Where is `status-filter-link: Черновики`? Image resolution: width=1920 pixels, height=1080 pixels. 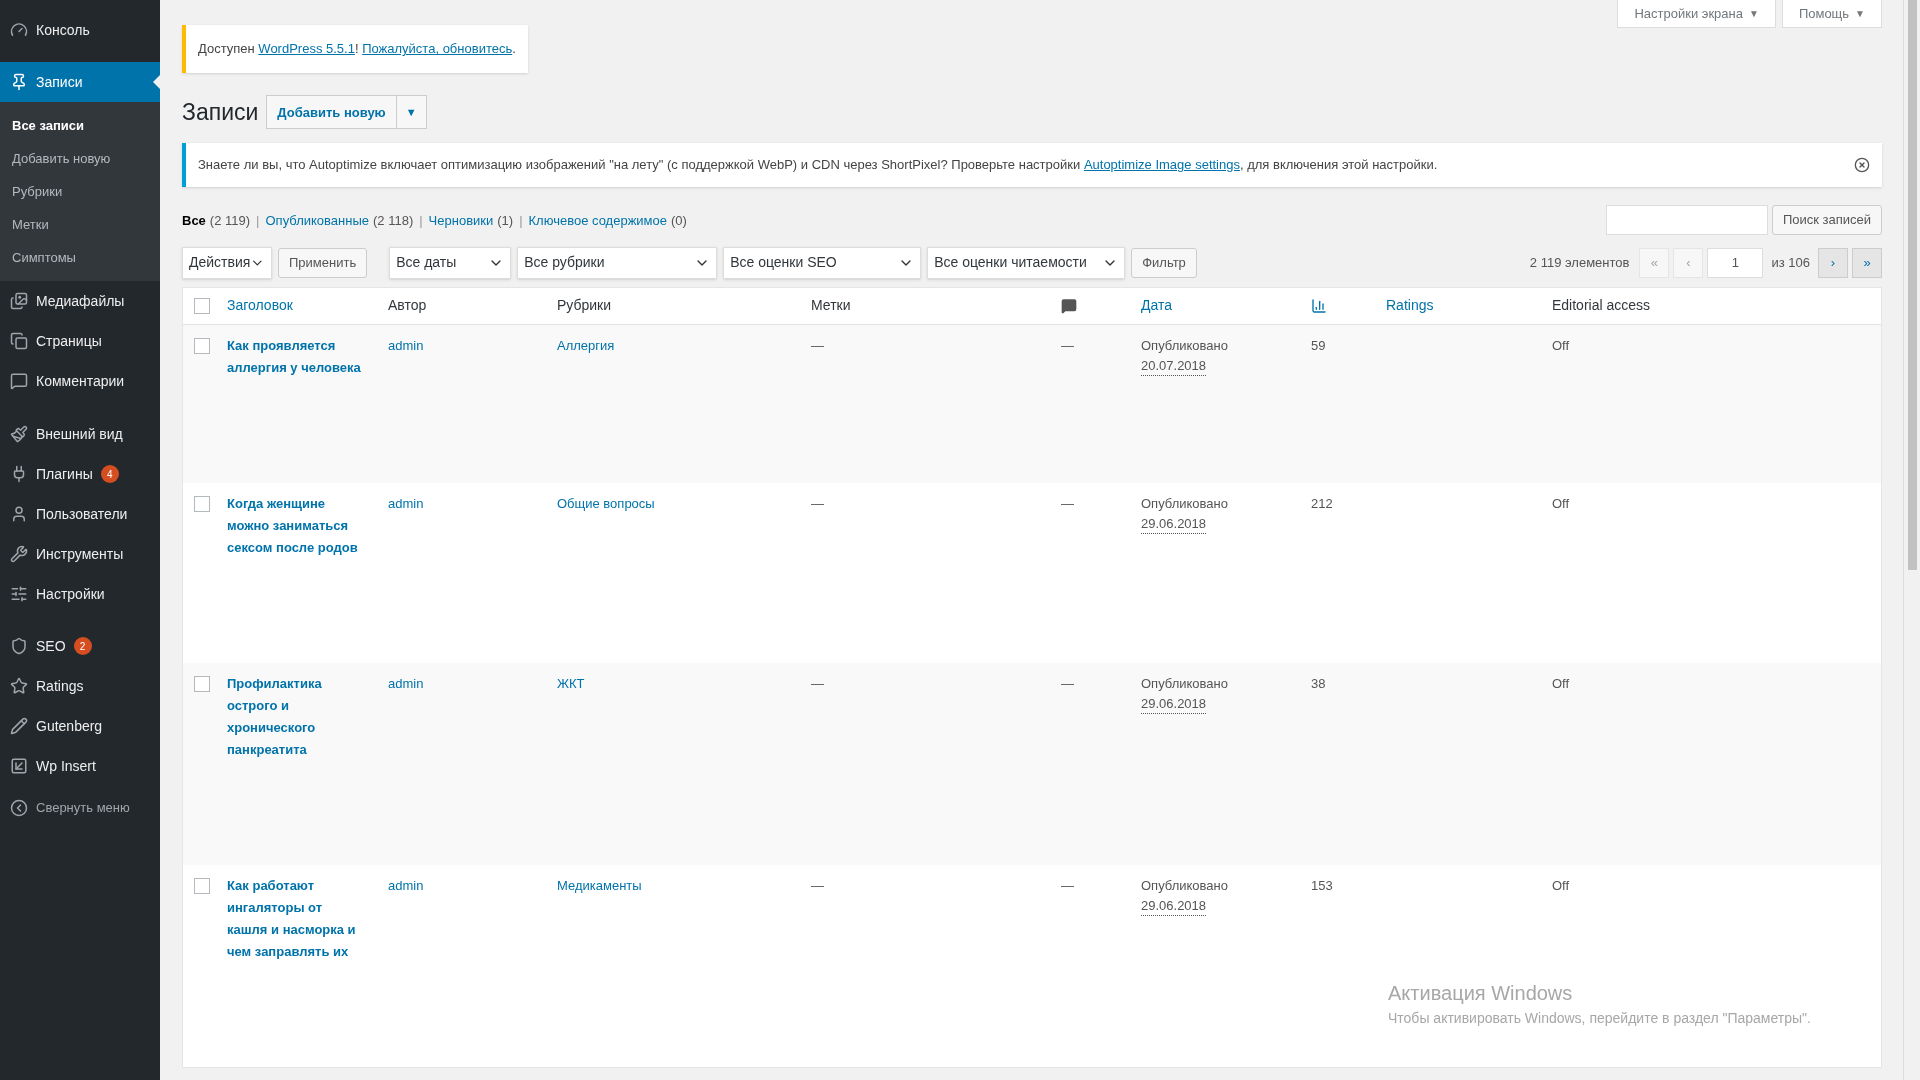 status-filter-link: Черновики is located at coordinates (461, 221).